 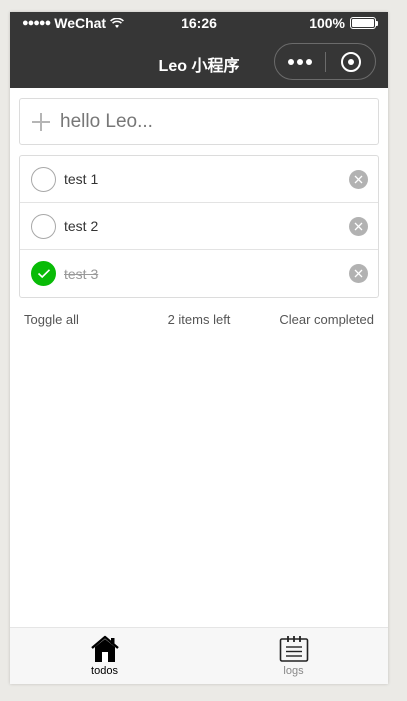 I want to click on home-icon, so click(x=104, y=648).